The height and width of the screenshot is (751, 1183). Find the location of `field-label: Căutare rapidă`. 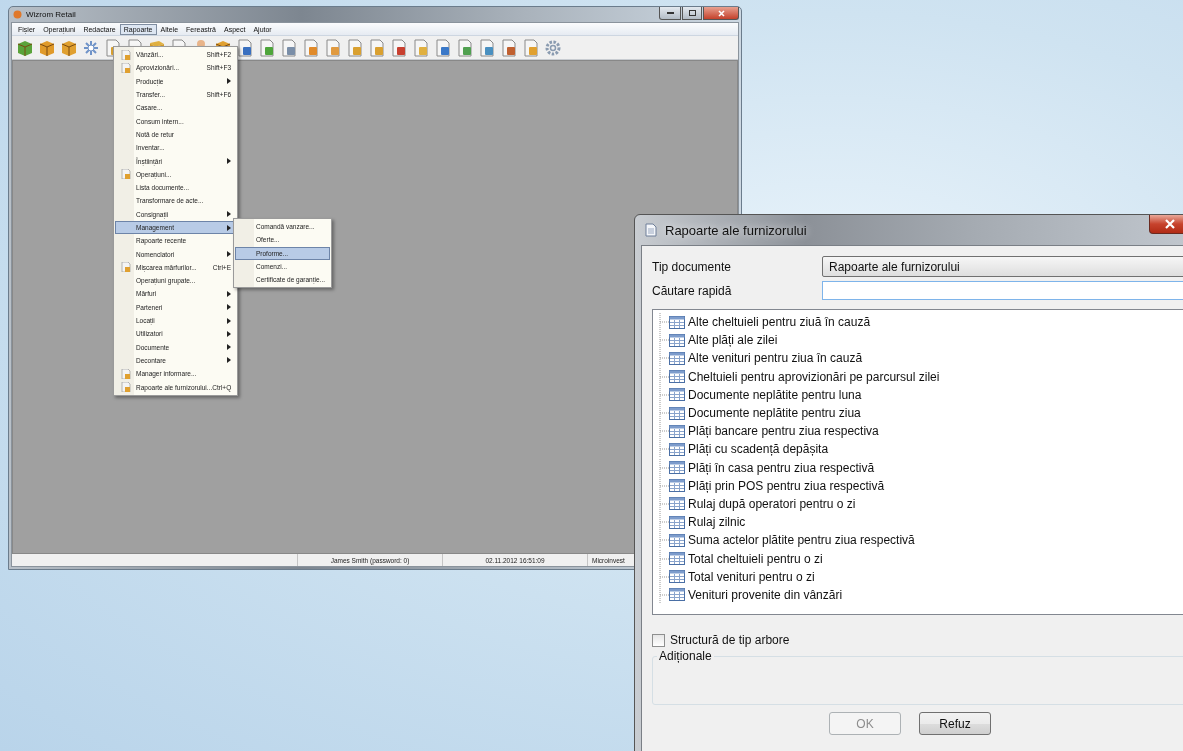

field-label: Căutare rapidă is located at coordinates (692, 290).